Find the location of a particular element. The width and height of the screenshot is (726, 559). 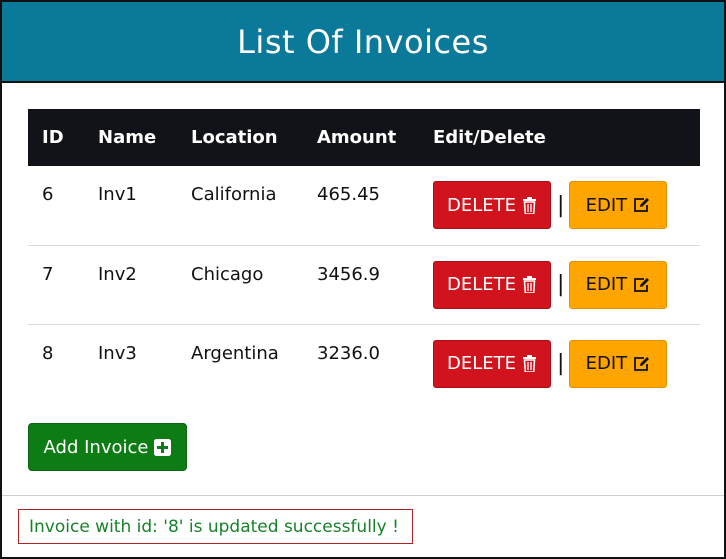

cell-location: California is located at coordinates (254, 205).